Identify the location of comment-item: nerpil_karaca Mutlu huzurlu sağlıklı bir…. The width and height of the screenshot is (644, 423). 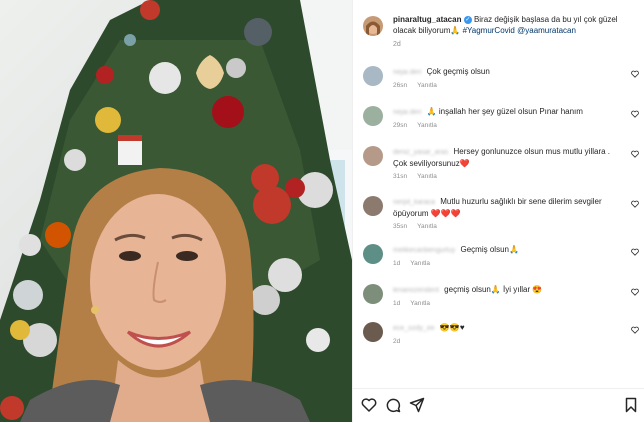
(503, 214).